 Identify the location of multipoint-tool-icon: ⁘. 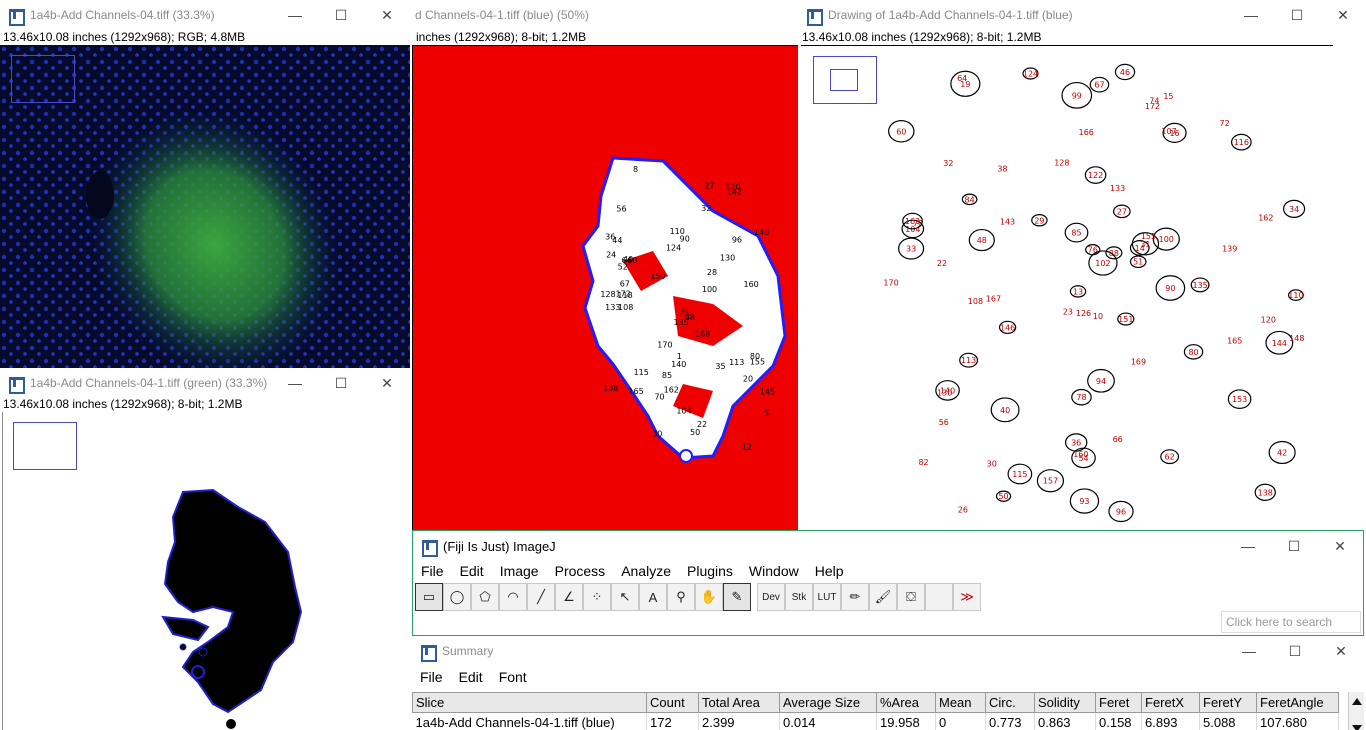
(597, 597).